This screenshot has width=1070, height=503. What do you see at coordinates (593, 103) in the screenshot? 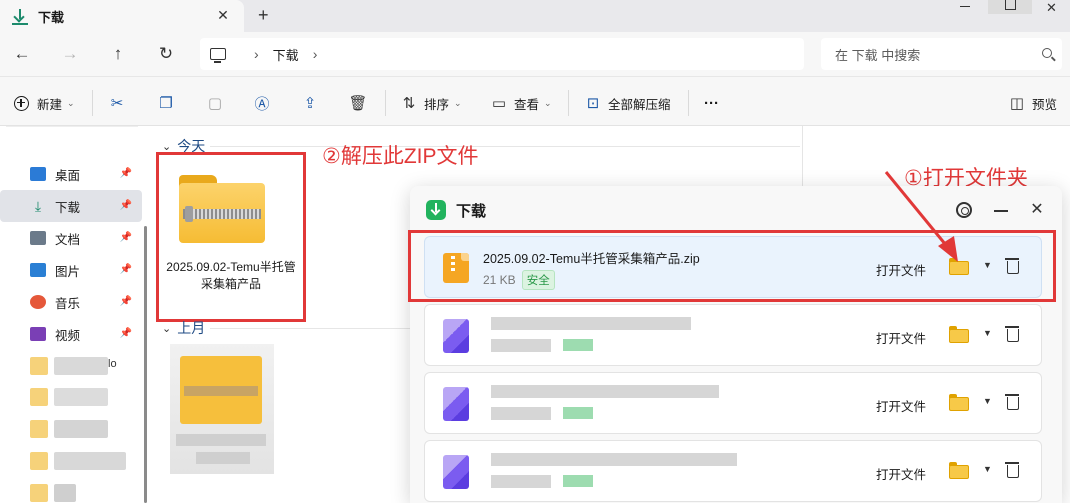
I see `extract-icon: ⊡` at bounding box center [593, 103].